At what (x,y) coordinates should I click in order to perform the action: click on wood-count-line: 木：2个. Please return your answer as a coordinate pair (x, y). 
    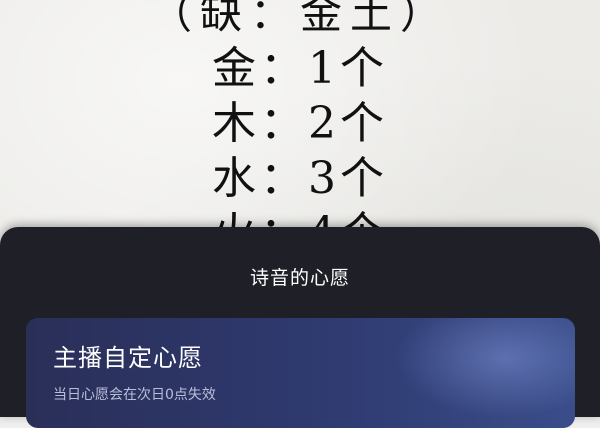
    Looking at the image, I should click on (300, 123).